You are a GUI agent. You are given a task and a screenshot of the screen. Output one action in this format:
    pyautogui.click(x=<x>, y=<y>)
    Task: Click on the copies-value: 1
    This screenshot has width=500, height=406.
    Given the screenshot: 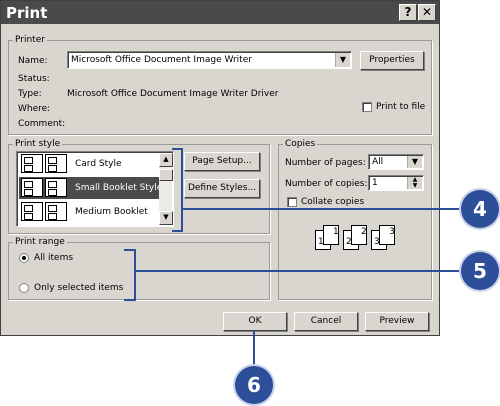 What is the action you would take?
    pyautogui.click(x=375, y=183)
    